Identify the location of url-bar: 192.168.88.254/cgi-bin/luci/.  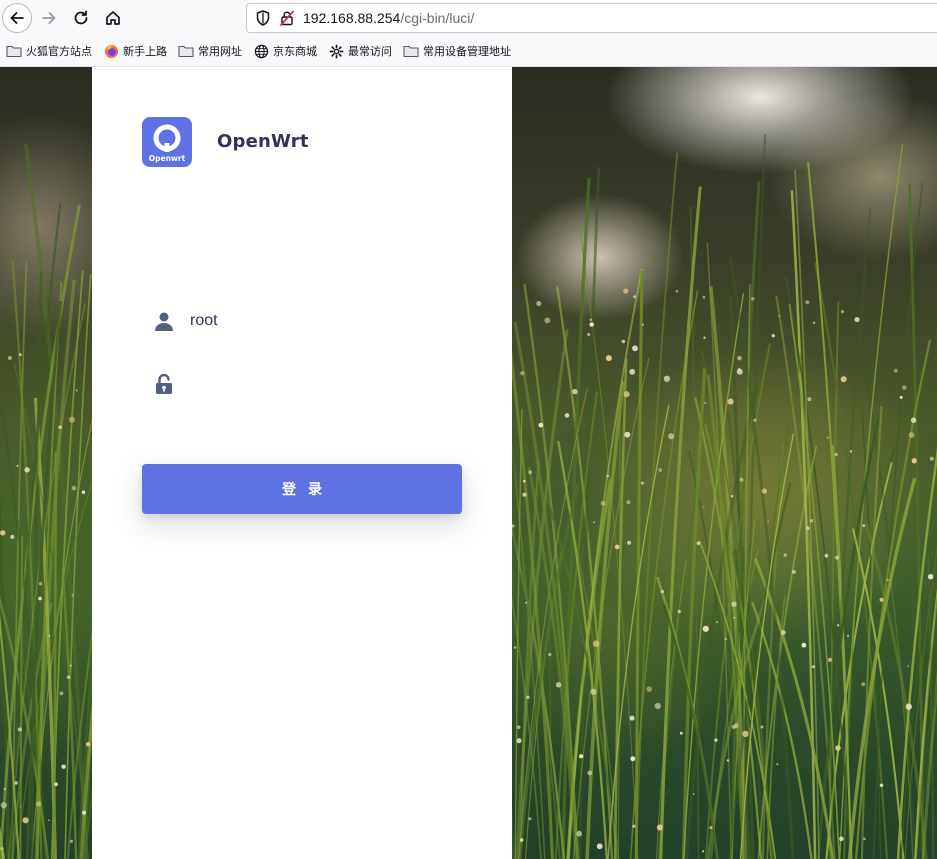
(591, 18).